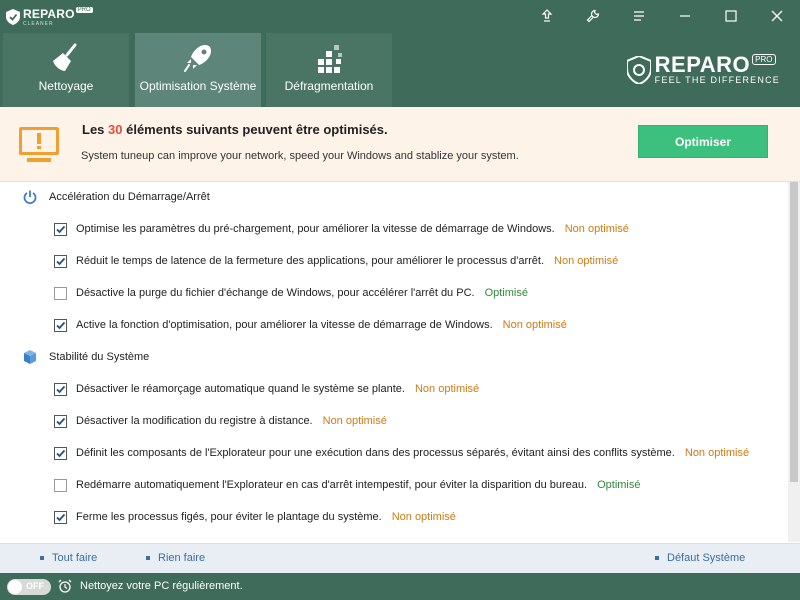  What do you see at coordinates (329, 86) in the screenshot?
I see `tab-label: Défragmentation` at bounding box center [329, 86].